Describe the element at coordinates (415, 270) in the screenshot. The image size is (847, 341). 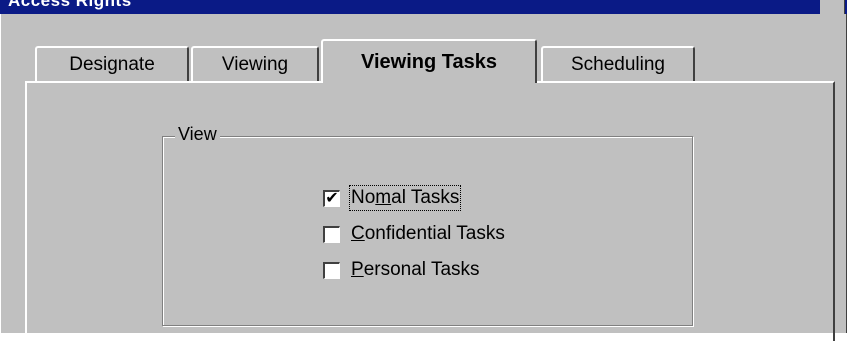
I see `checkbox-label: Personal Tasks` at that location.